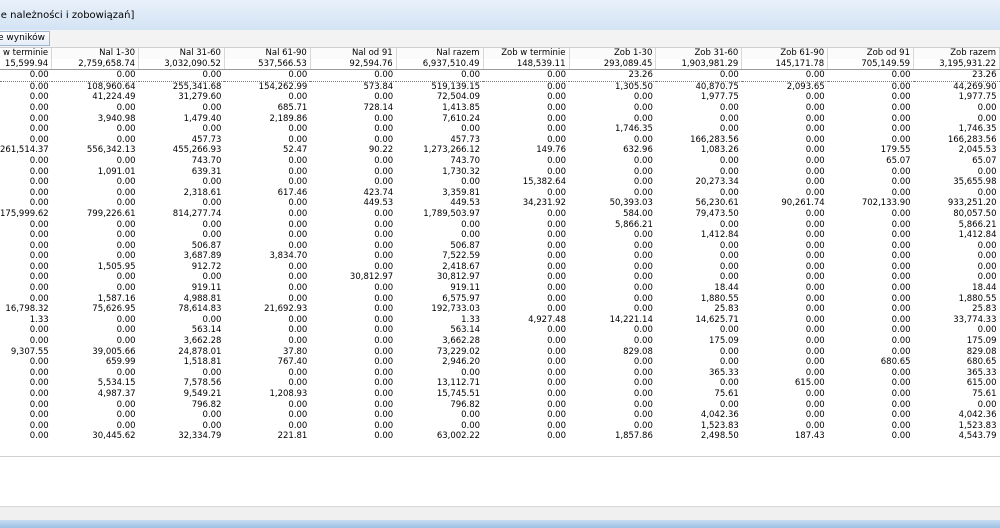 Image resolution: width=1000 pixels, height=528 pixels. What do you see at coordinates (292, 362) in the screenshot?
I see `table-cell: 767.40` at bounding box center [292, 362].